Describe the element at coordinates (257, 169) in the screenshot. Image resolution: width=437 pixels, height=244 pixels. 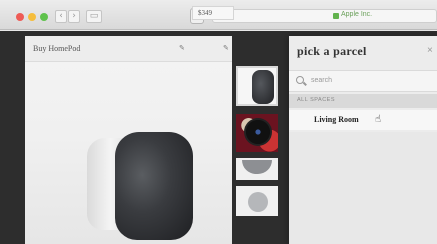
I see `thumbnail-homepod-side` at that location.